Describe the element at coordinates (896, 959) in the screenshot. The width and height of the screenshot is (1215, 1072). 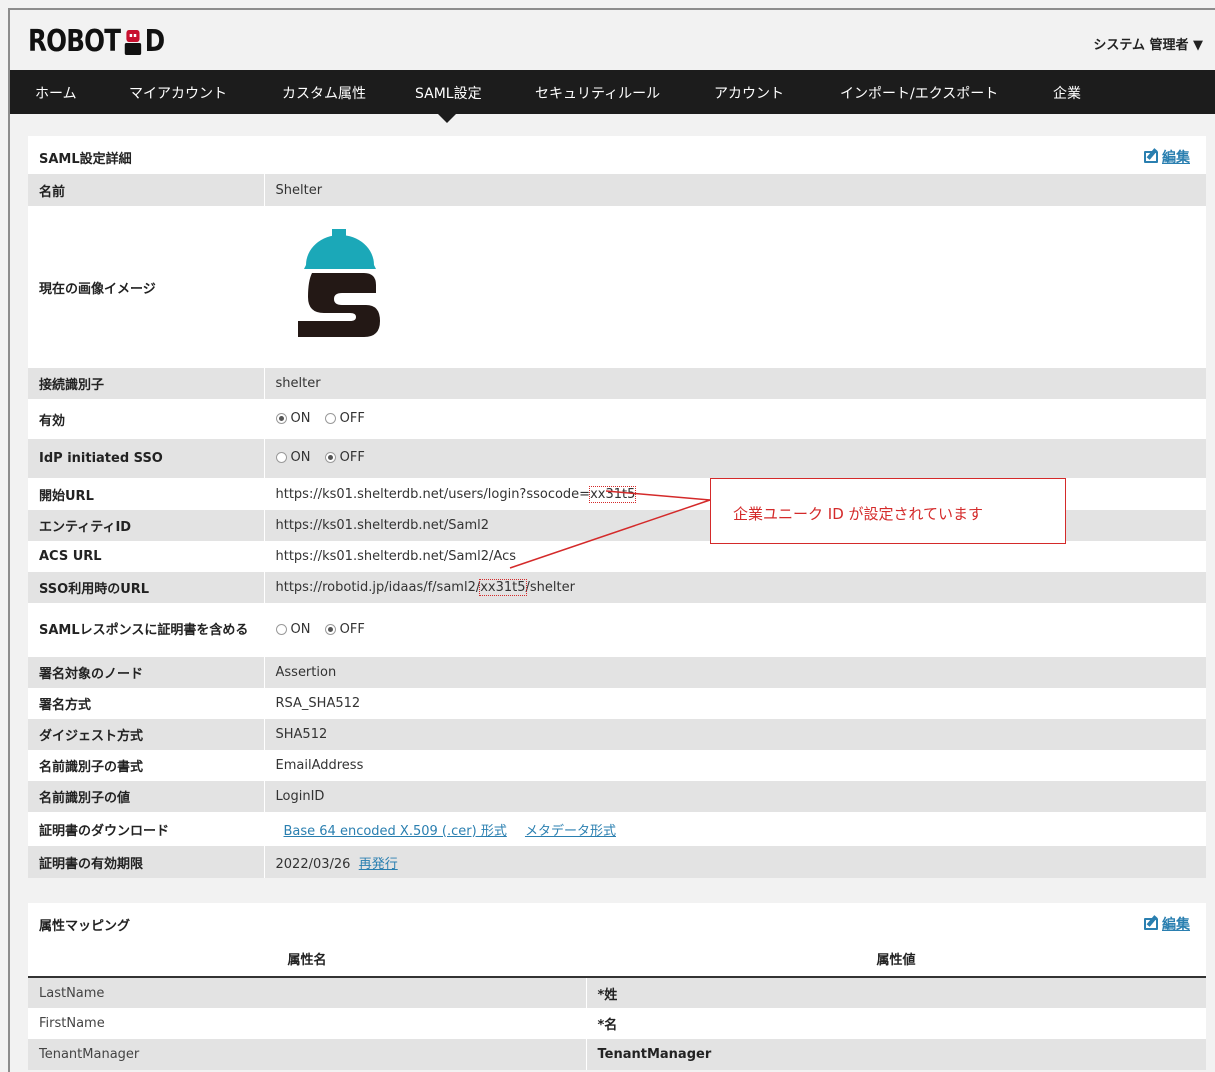
I see `col-attribute-value: 属性値` at that location.